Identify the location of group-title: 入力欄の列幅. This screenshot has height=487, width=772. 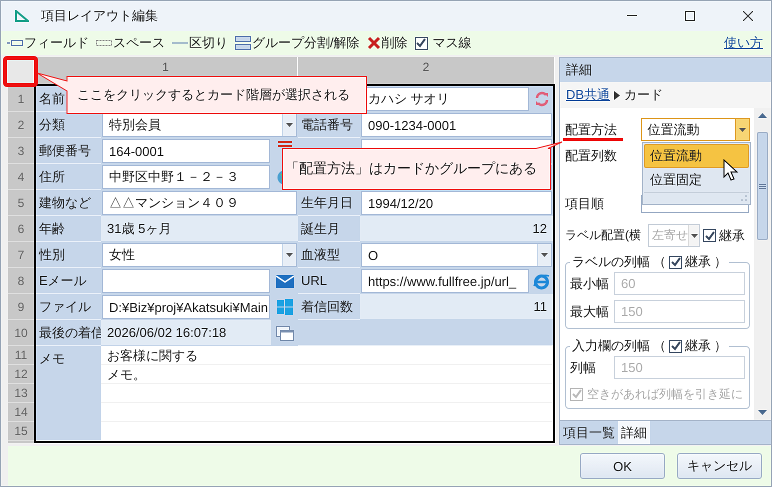
(611, 346).